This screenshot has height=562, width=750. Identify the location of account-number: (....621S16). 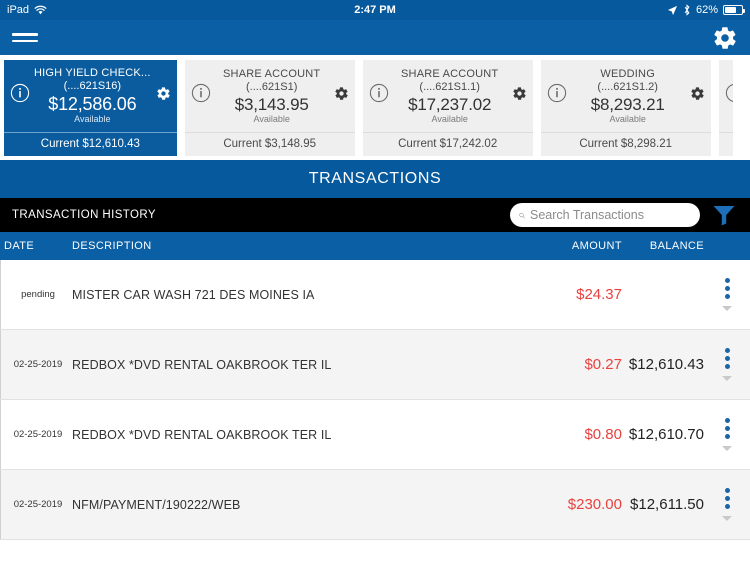
(92, 86).